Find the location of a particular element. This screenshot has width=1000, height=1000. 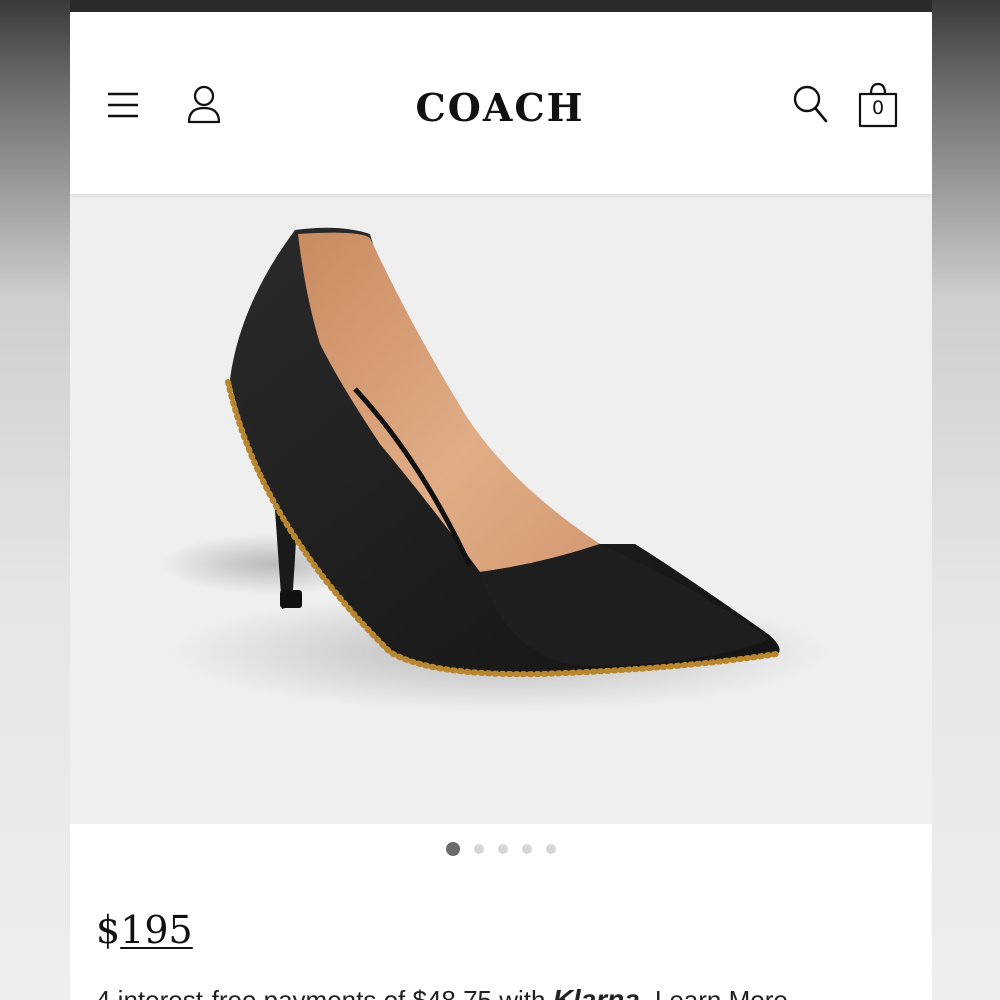

coach-logo: COACH is located at coordinates (500, 108).